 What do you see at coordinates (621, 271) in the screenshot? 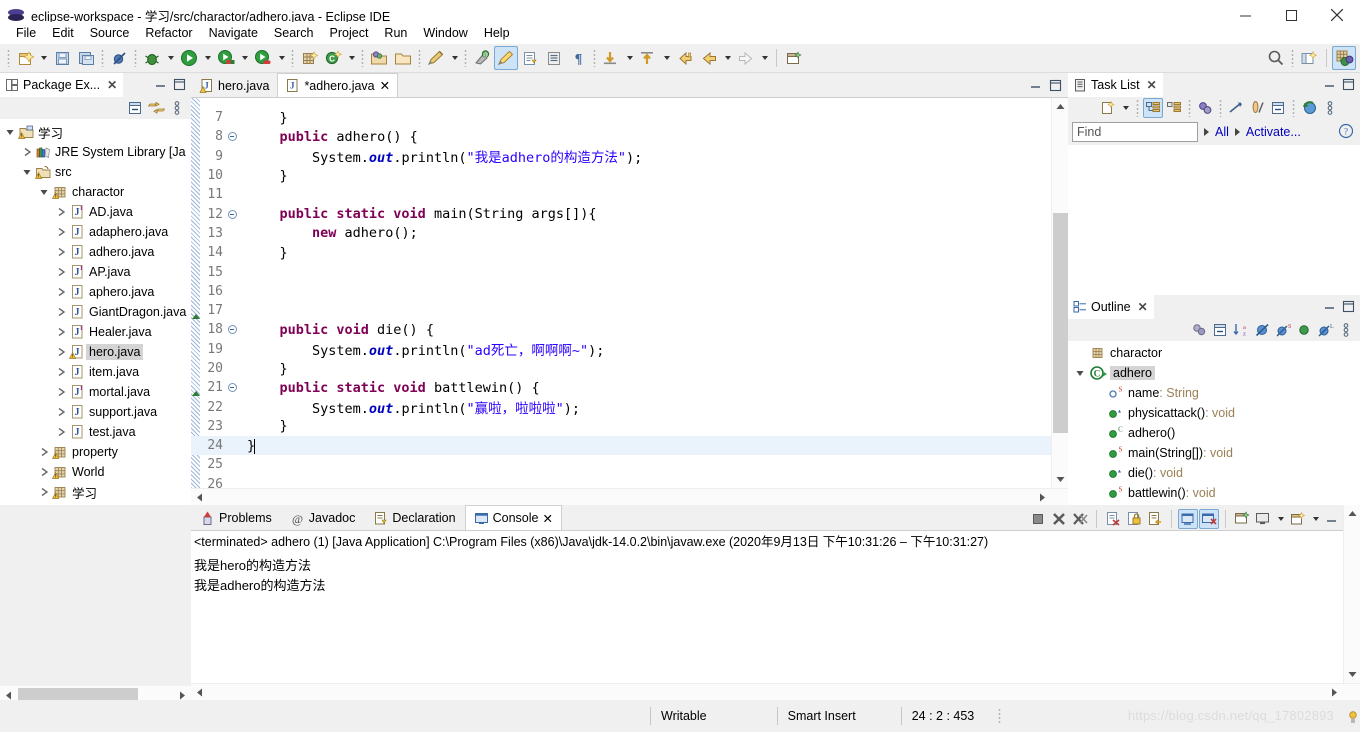
I see `code-line: 15` at bounding box center [621, 271].